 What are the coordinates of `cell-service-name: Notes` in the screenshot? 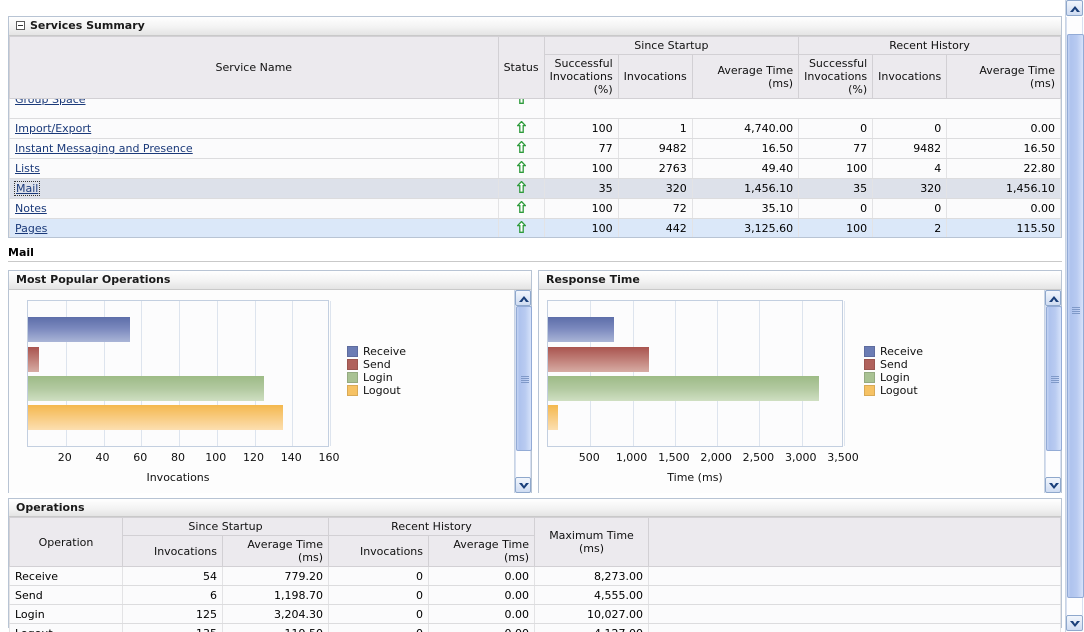 It's located at (254, 208).